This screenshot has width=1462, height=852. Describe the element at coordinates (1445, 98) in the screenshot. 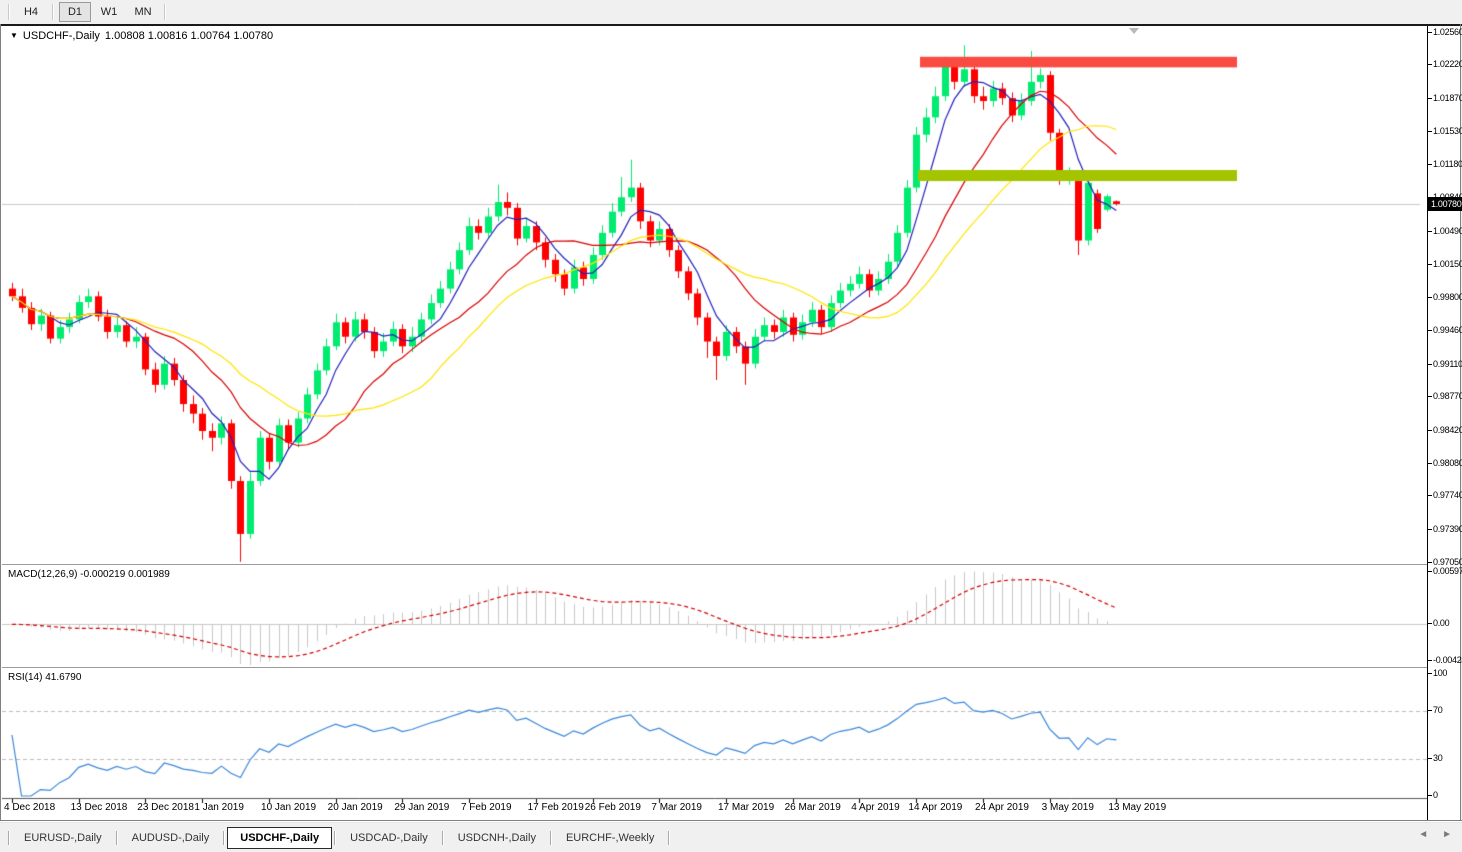

I see `price-axis-label: 1.01870` at that location.